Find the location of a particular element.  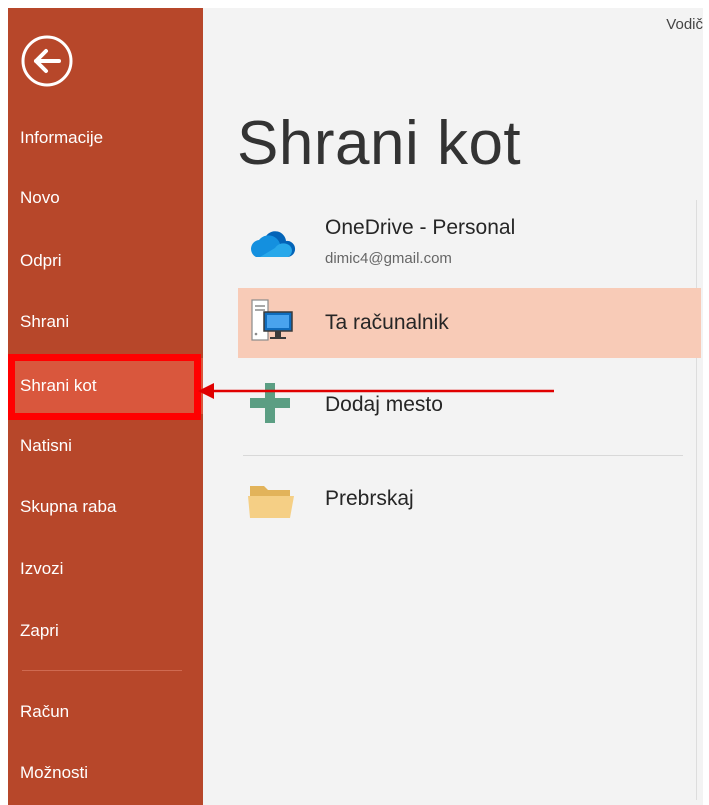

location-title: Prebrskaj is located at coordinates (369, 498).